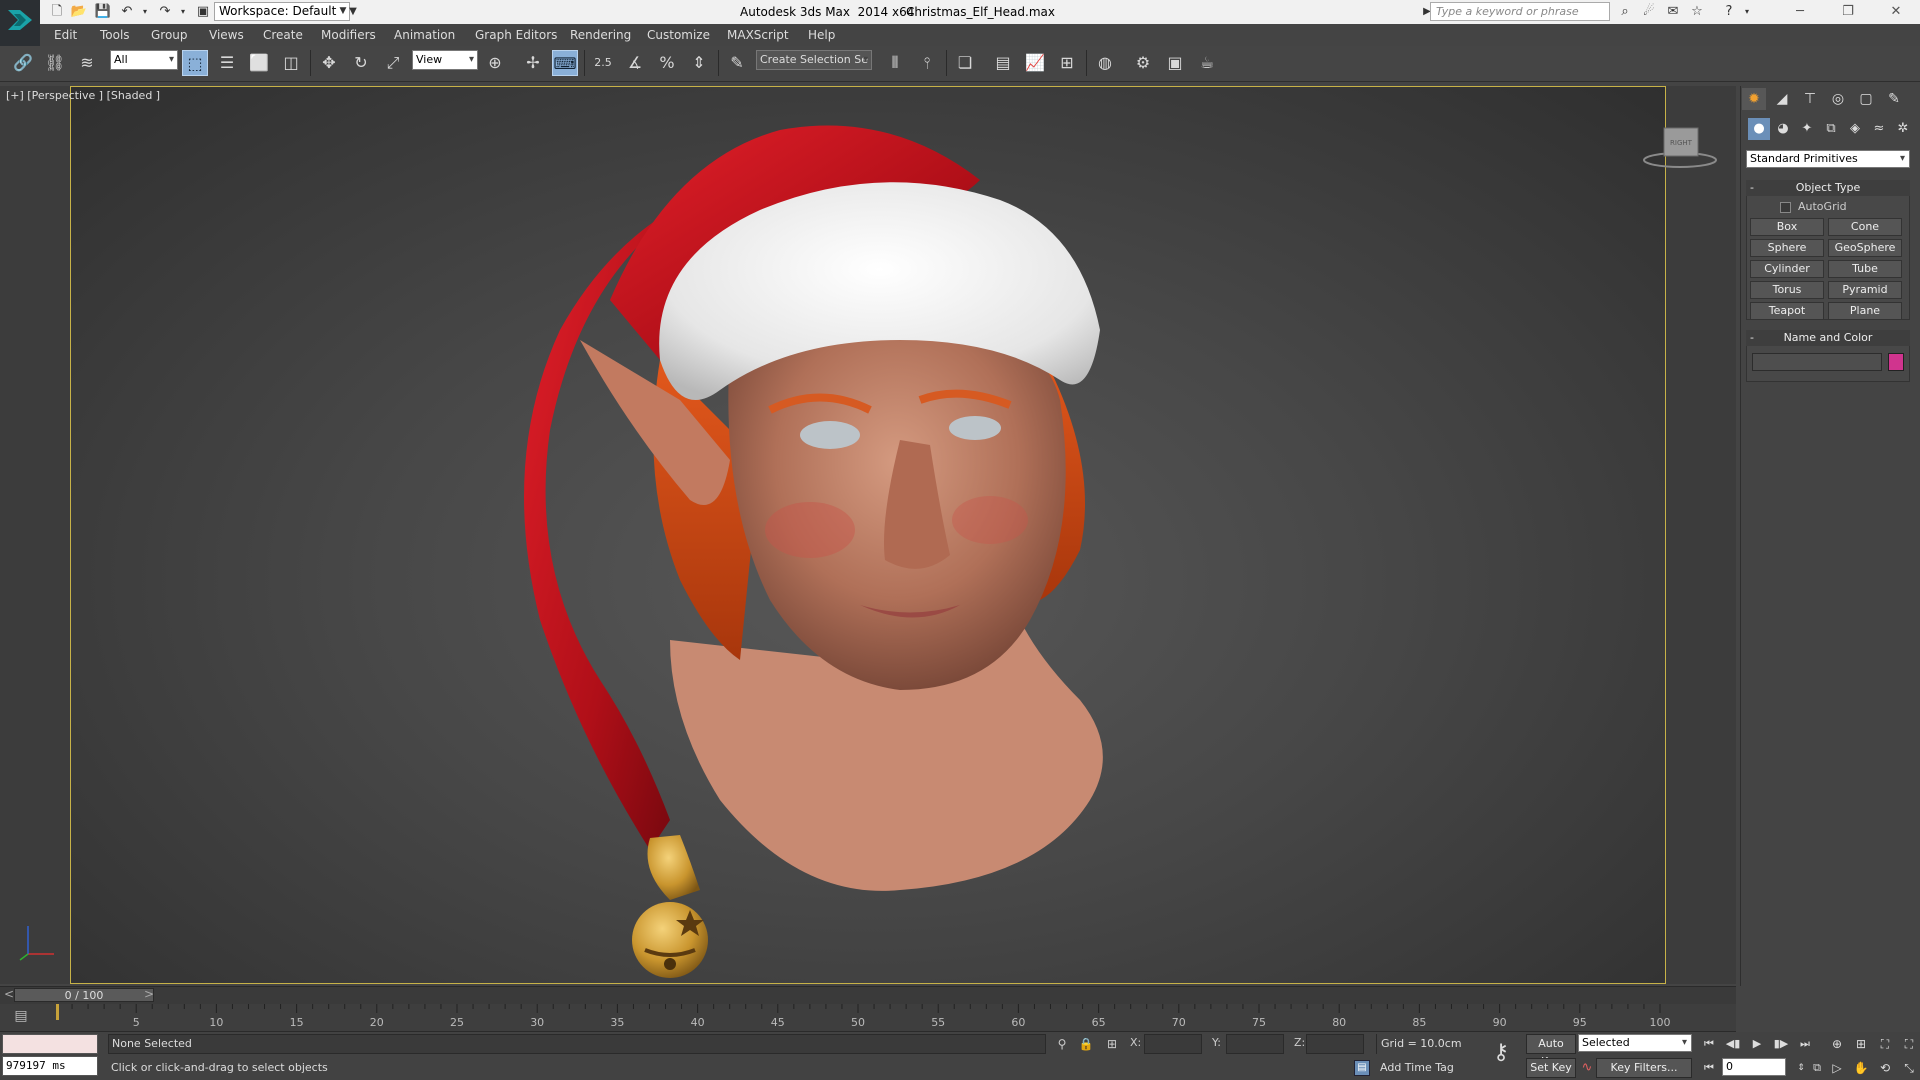  I want to click on menu-tools: Tools, so click(115, 35).